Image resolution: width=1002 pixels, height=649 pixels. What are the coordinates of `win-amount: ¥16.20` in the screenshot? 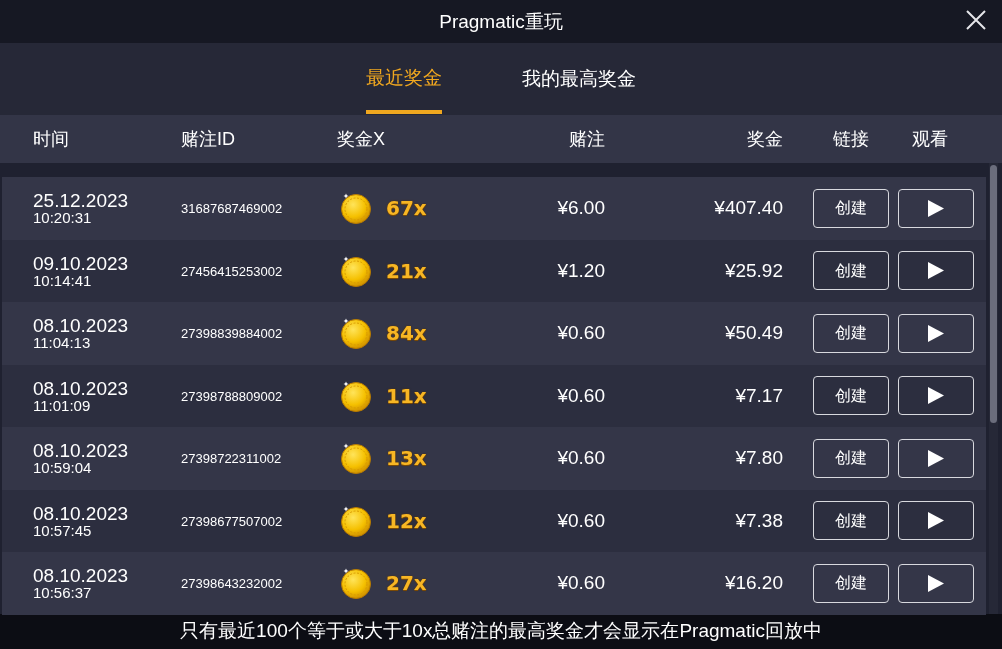 It's located at (753, 582).